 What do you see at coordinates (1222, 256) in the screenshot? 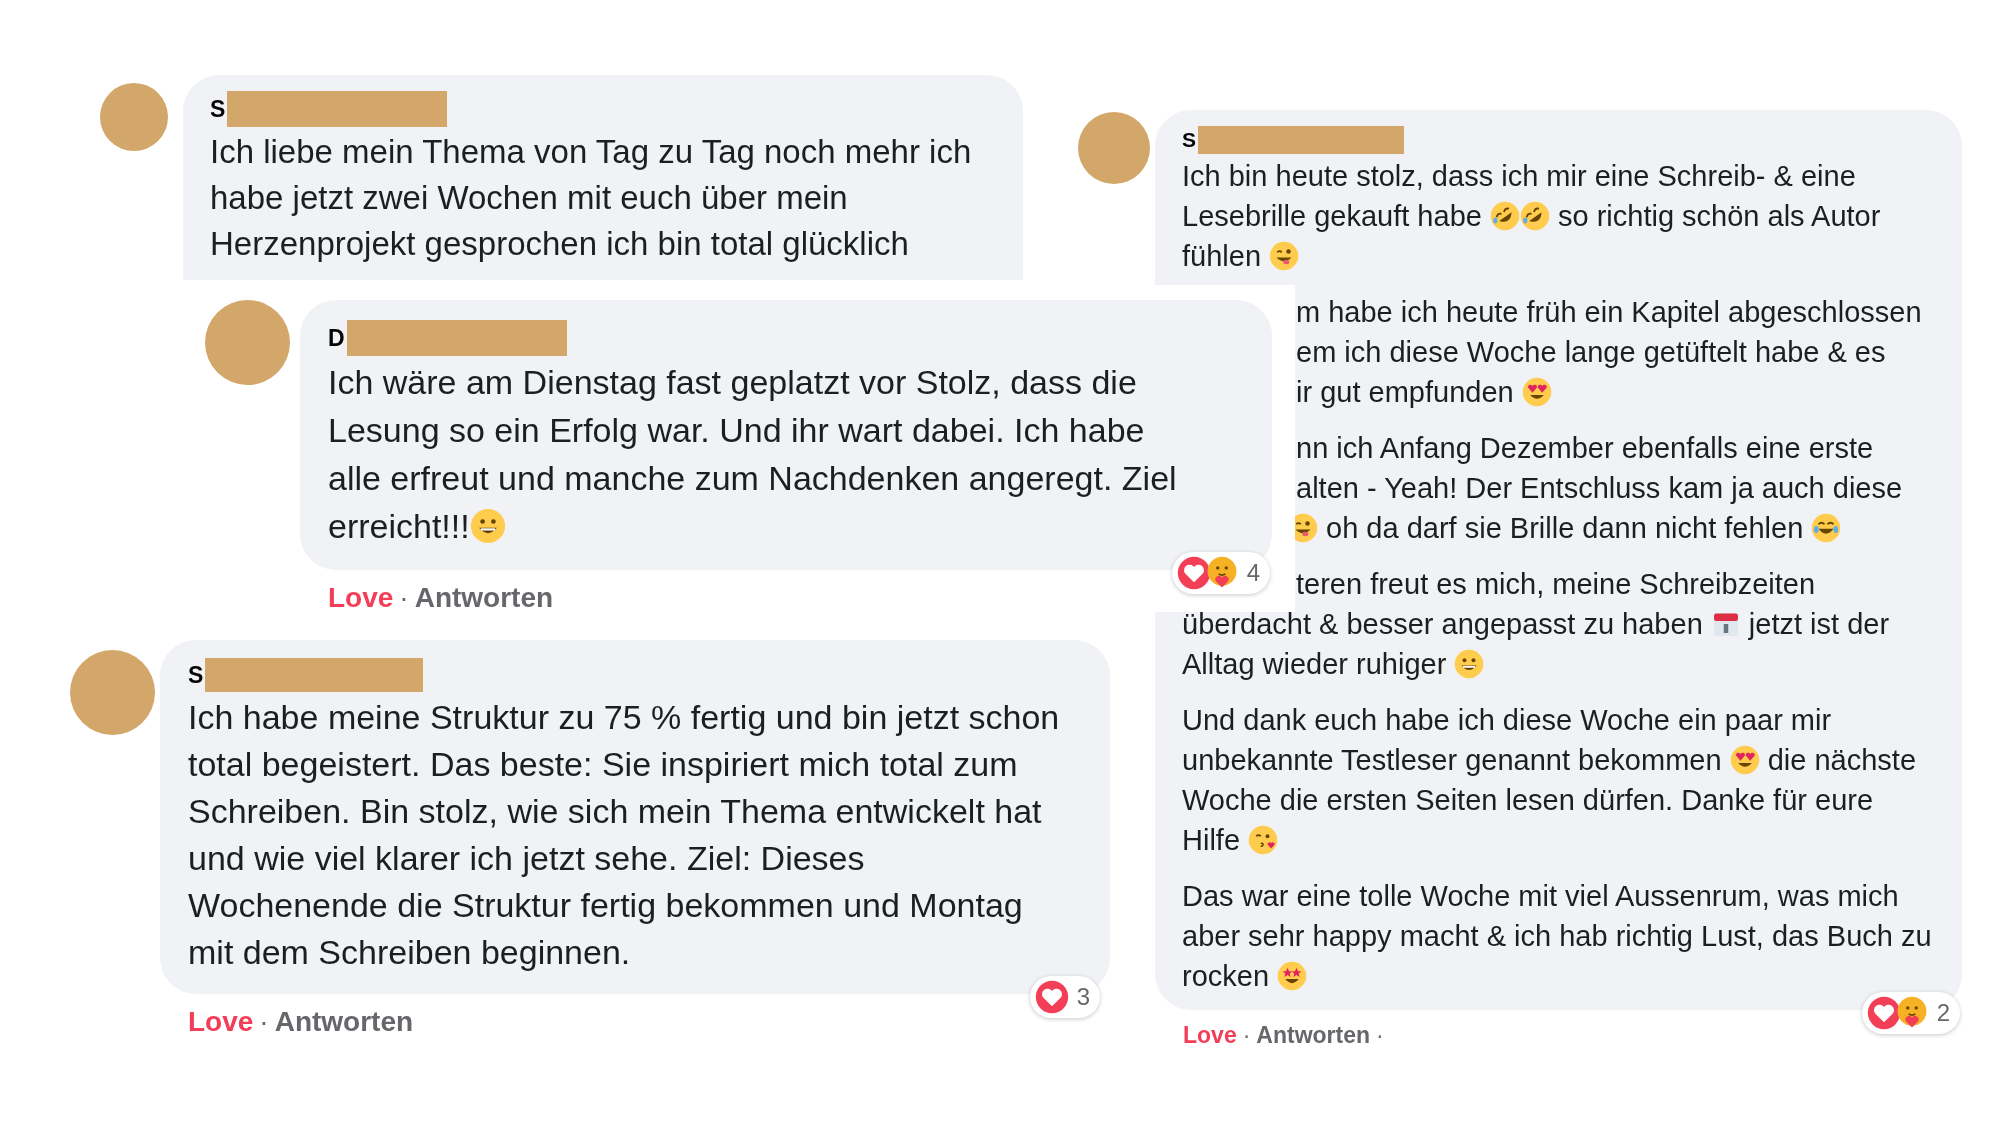
I see `comment-text: fühlen` at bounding box center [1222, 256].